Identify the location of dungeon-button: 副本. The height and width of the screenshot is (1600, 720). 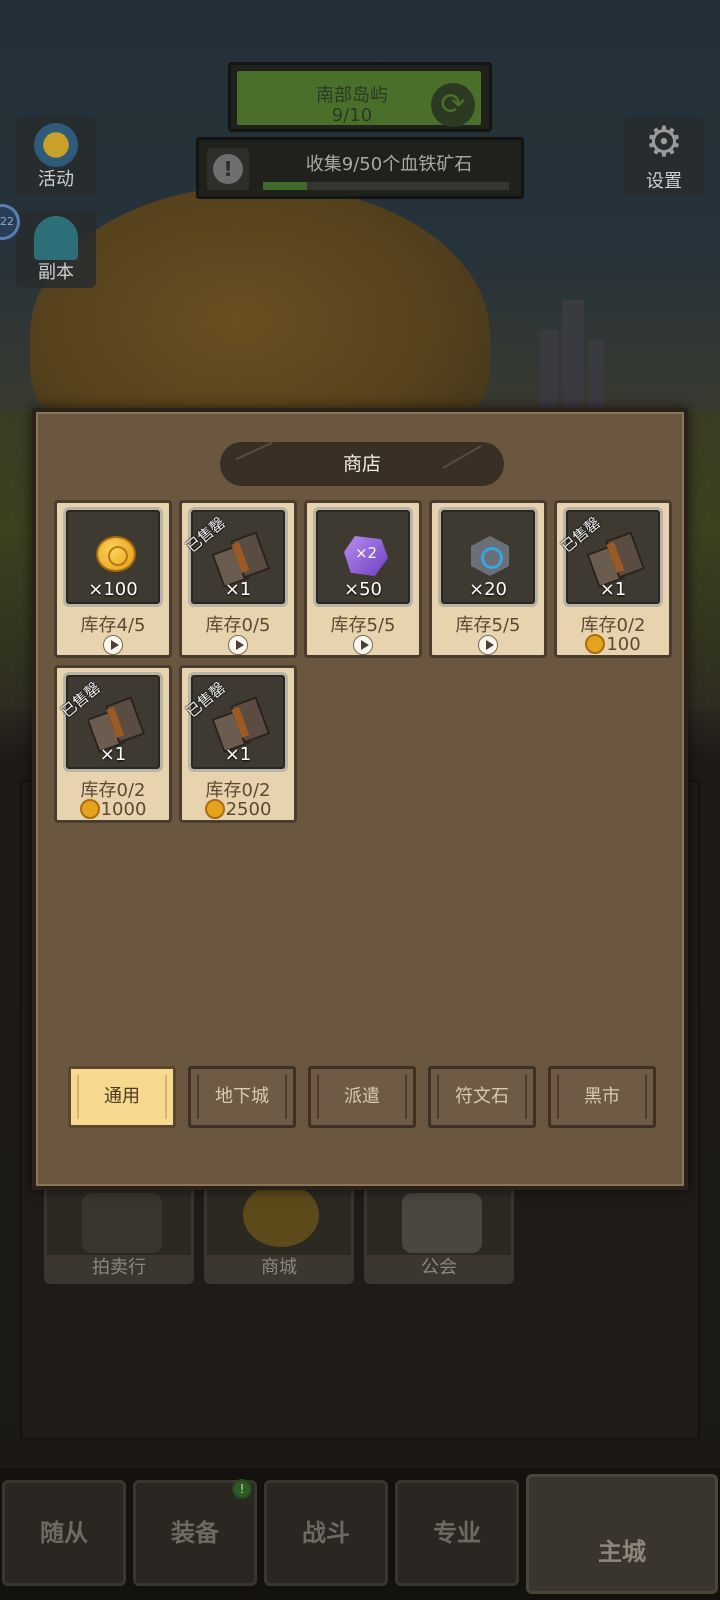
(56, 249).